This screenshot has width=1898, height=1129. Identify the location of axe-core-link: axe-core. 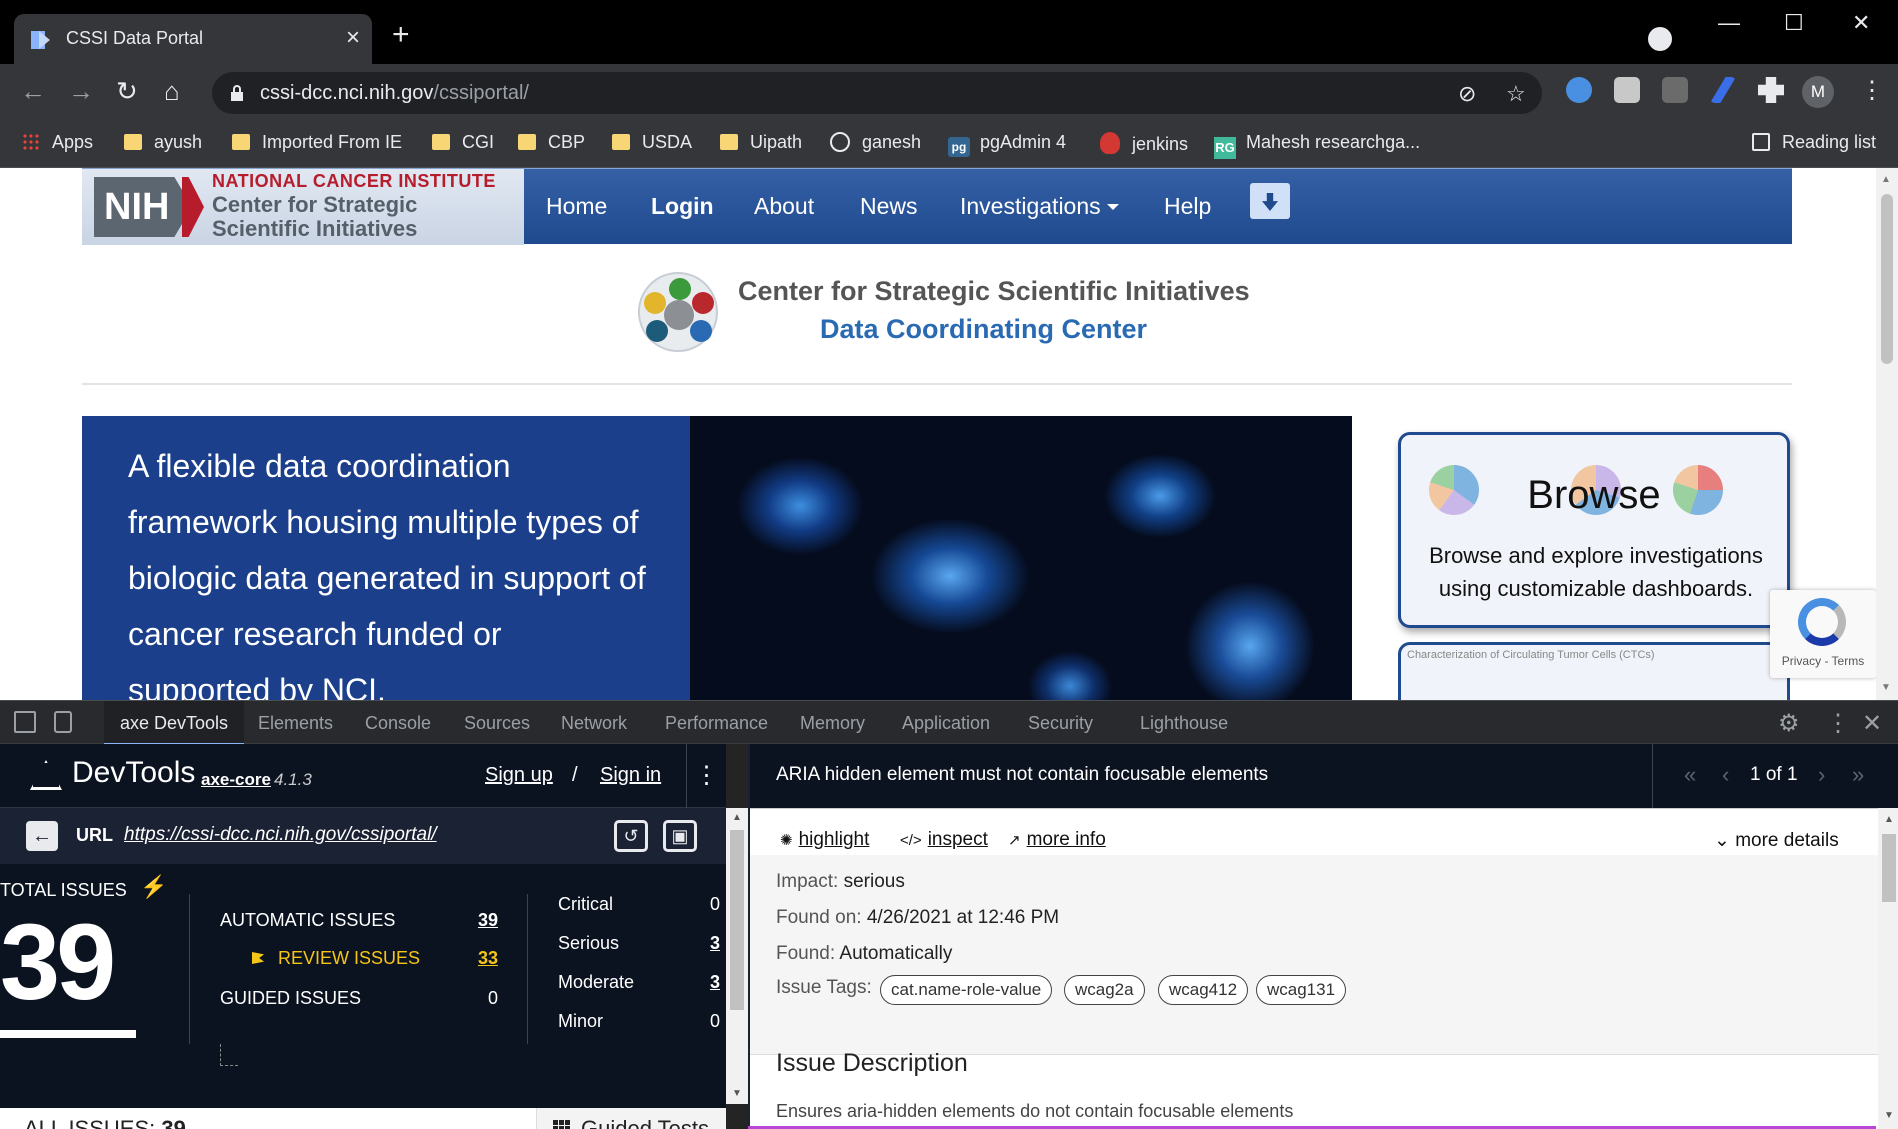
(236, 780).